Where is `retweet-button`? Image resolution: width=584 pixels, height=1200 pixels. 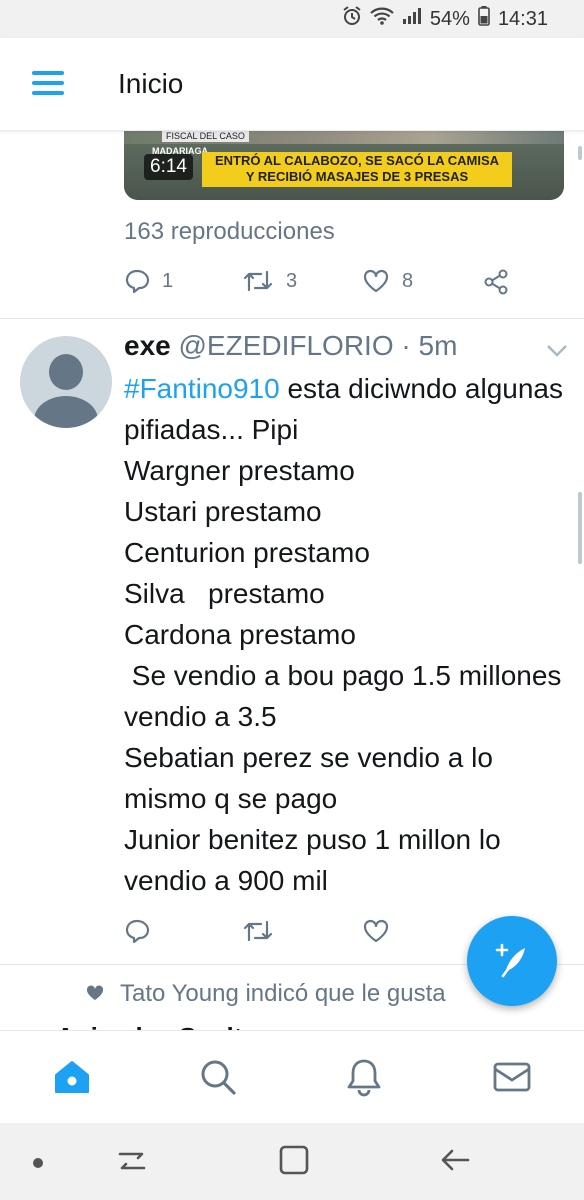
retweet-button is located at coordinates (258, 931).